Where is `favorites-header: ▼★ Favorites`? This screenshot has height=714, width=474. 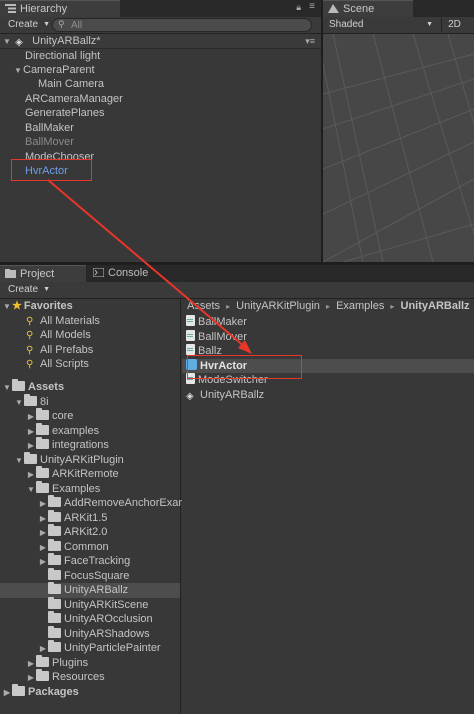 favorites-header: ▼★ Favorites is located at coordinates (90, 306).